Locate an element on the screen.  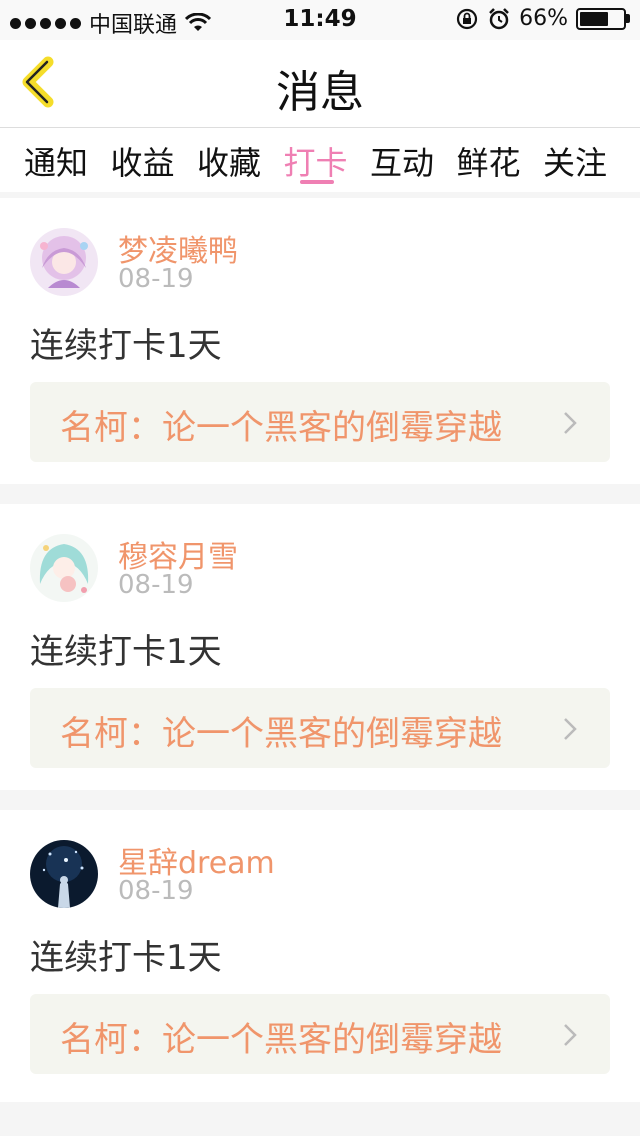
tab-favorites: 收藏 is located at coordinates (240, 160).